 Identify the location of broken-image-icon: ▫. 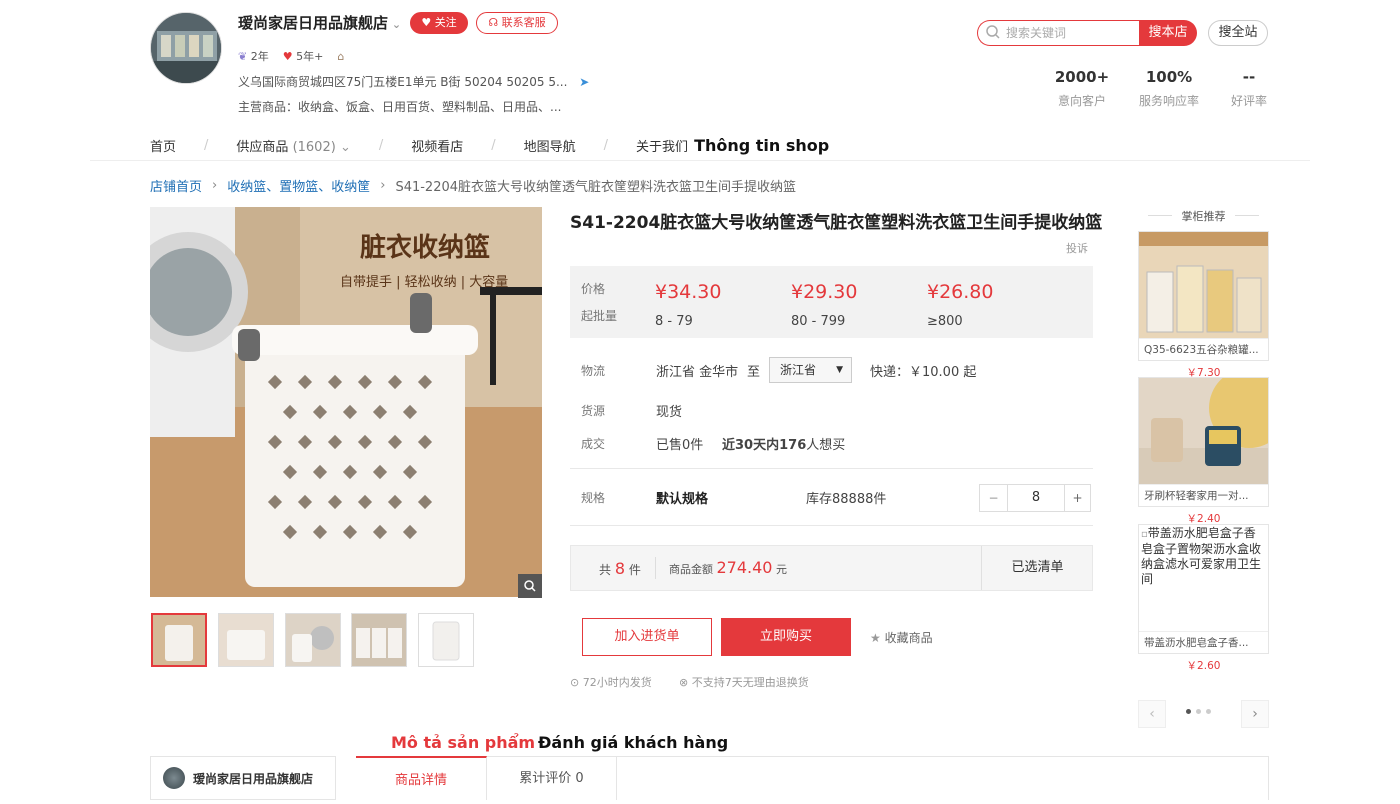
(1144, 534).